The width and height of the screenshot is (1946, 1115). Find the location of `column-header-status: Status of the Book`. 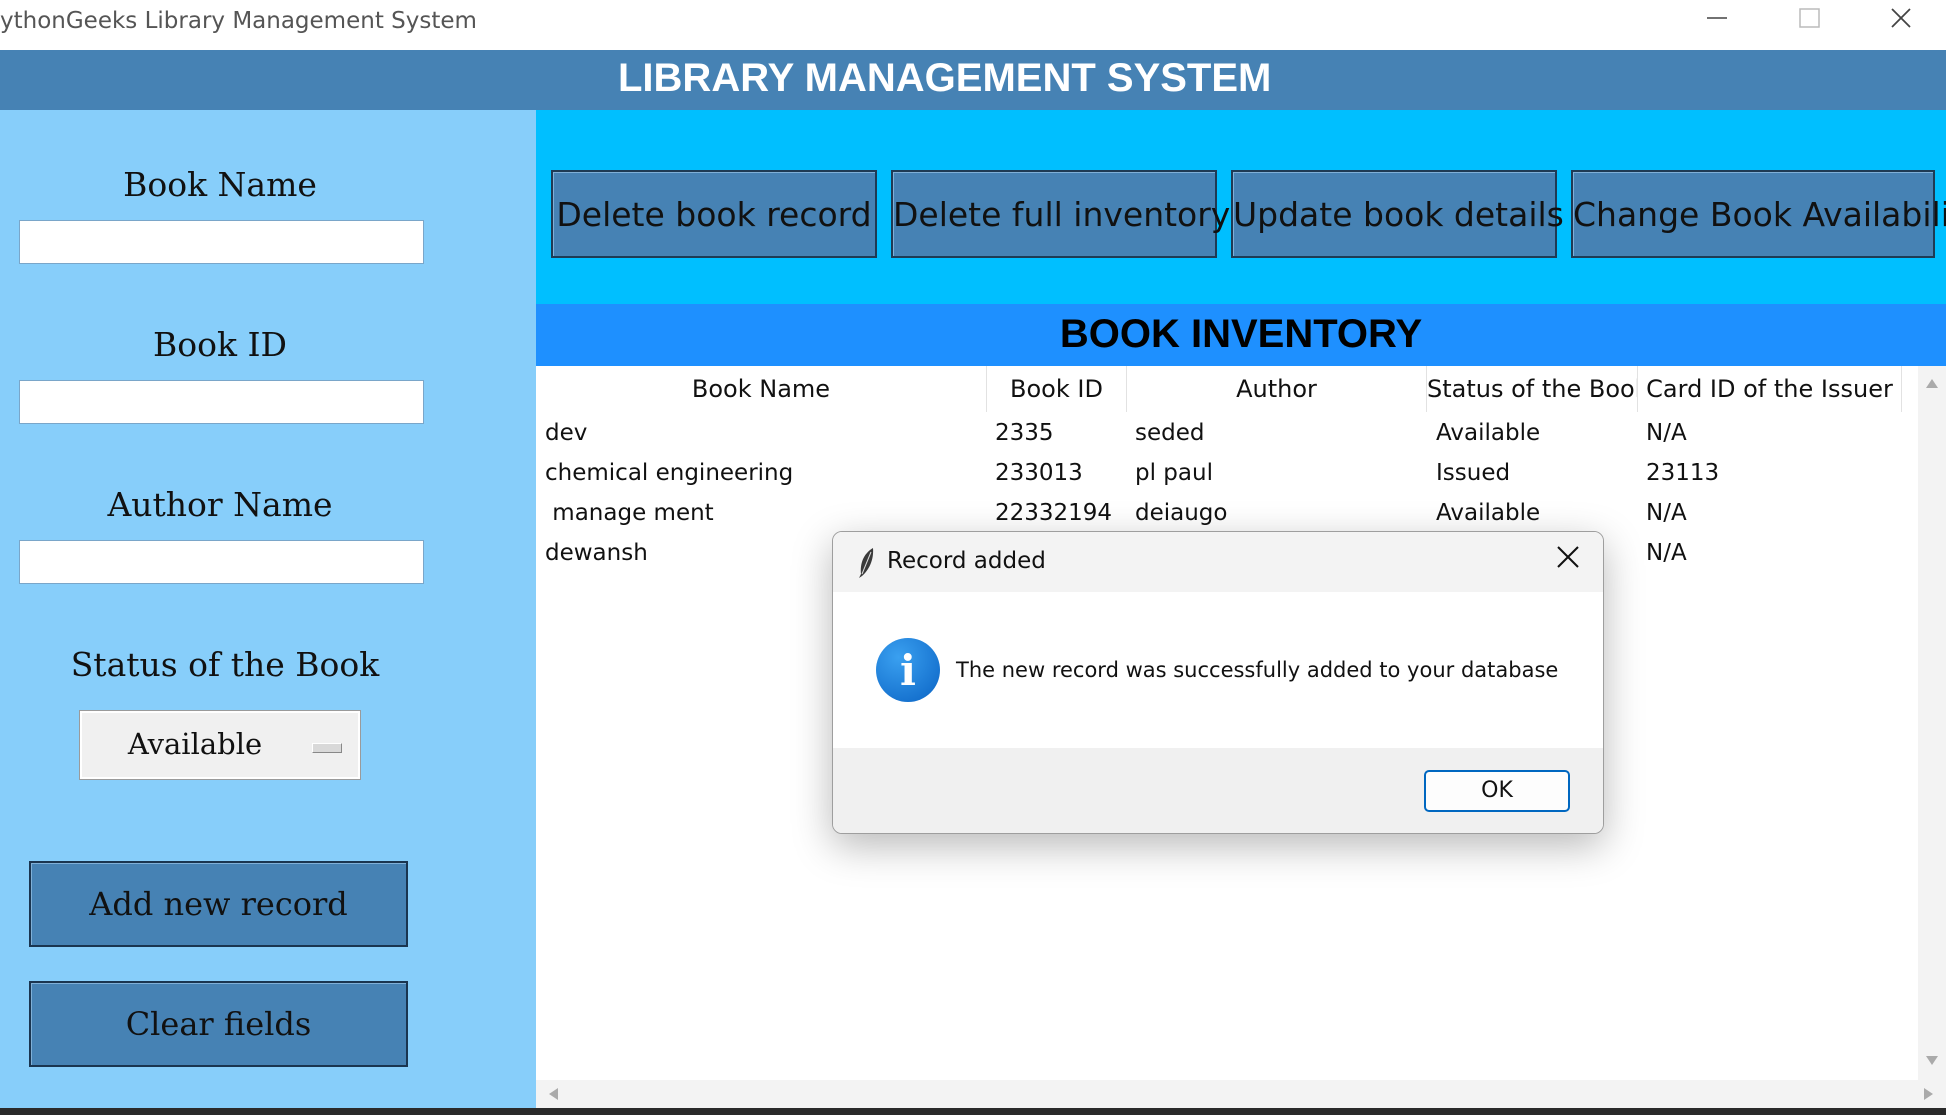

column-header-status: Status of the Book is located at coordinates (1532, 389).